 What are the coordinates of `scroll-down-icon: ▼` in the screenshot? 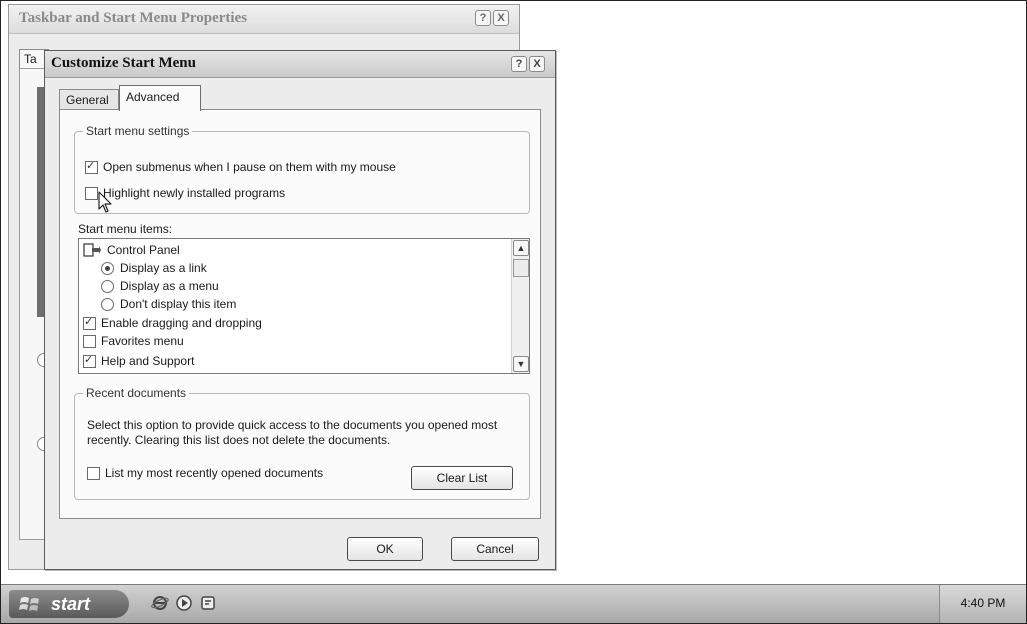 It's located at (521, 364).